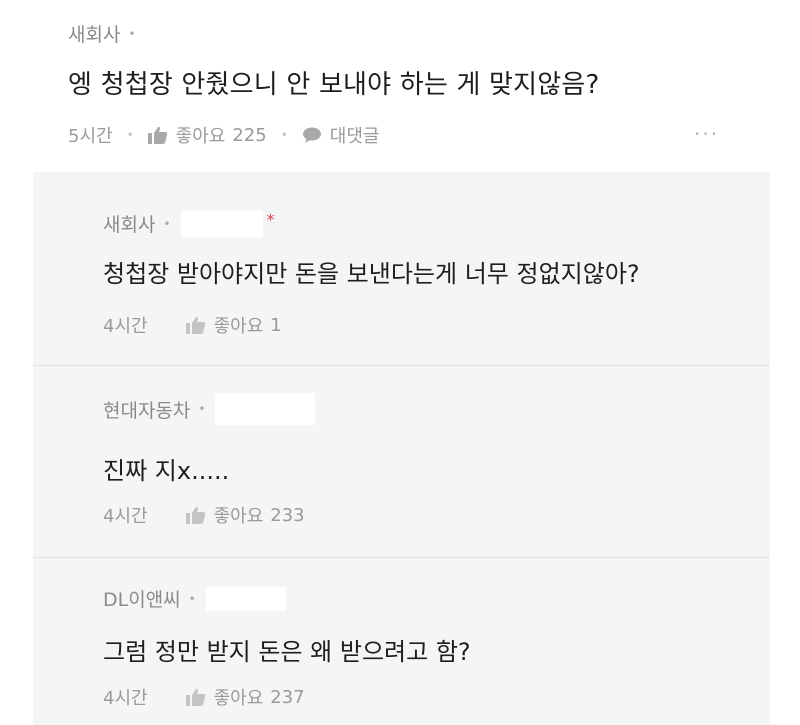 This screenshot has width=800, height=725. Describe the element at coordinates (129, 223) in the screenshot. I see `reply-author: 새회사` at that location.